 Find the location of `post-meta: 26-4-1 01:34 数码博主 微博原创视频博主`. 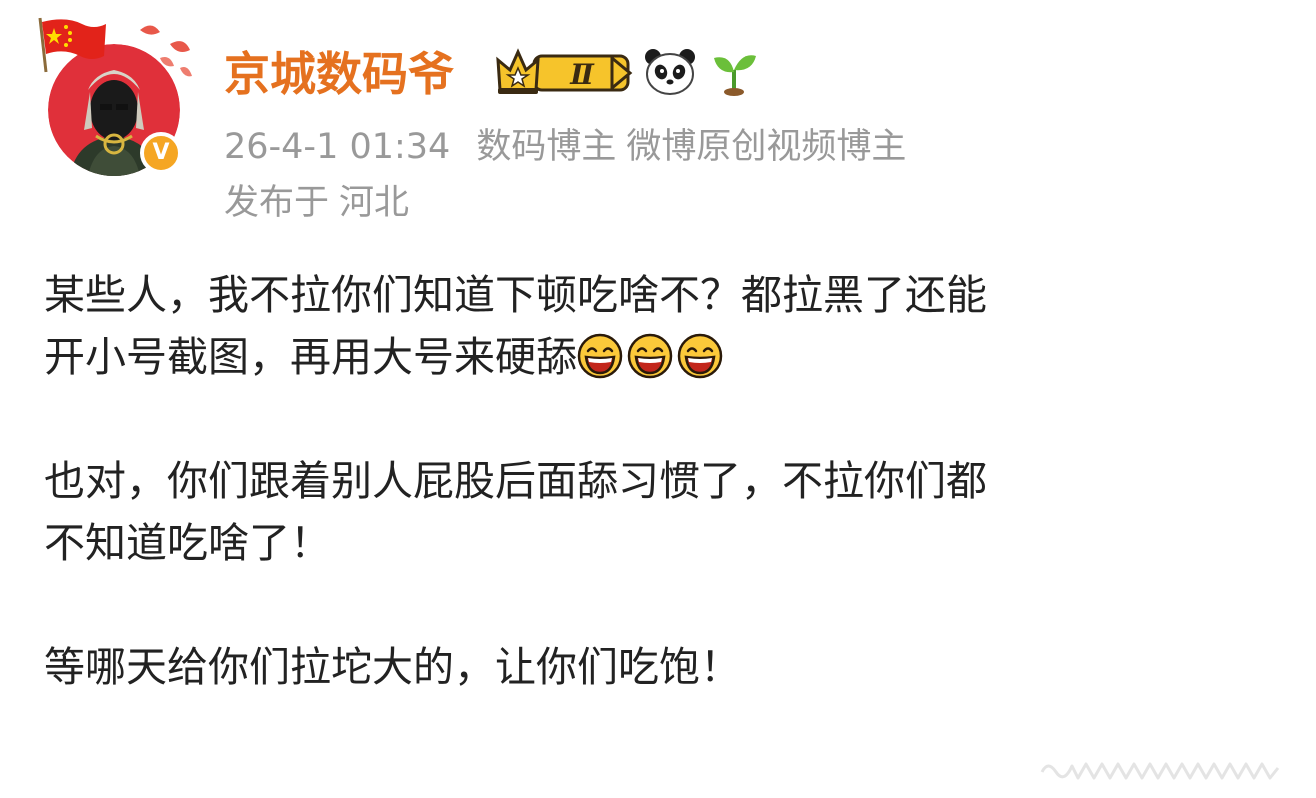

post-meta: 26-4-1 01:34 数码博主 微博原创视频博主 is located at coordinates (565, 147).